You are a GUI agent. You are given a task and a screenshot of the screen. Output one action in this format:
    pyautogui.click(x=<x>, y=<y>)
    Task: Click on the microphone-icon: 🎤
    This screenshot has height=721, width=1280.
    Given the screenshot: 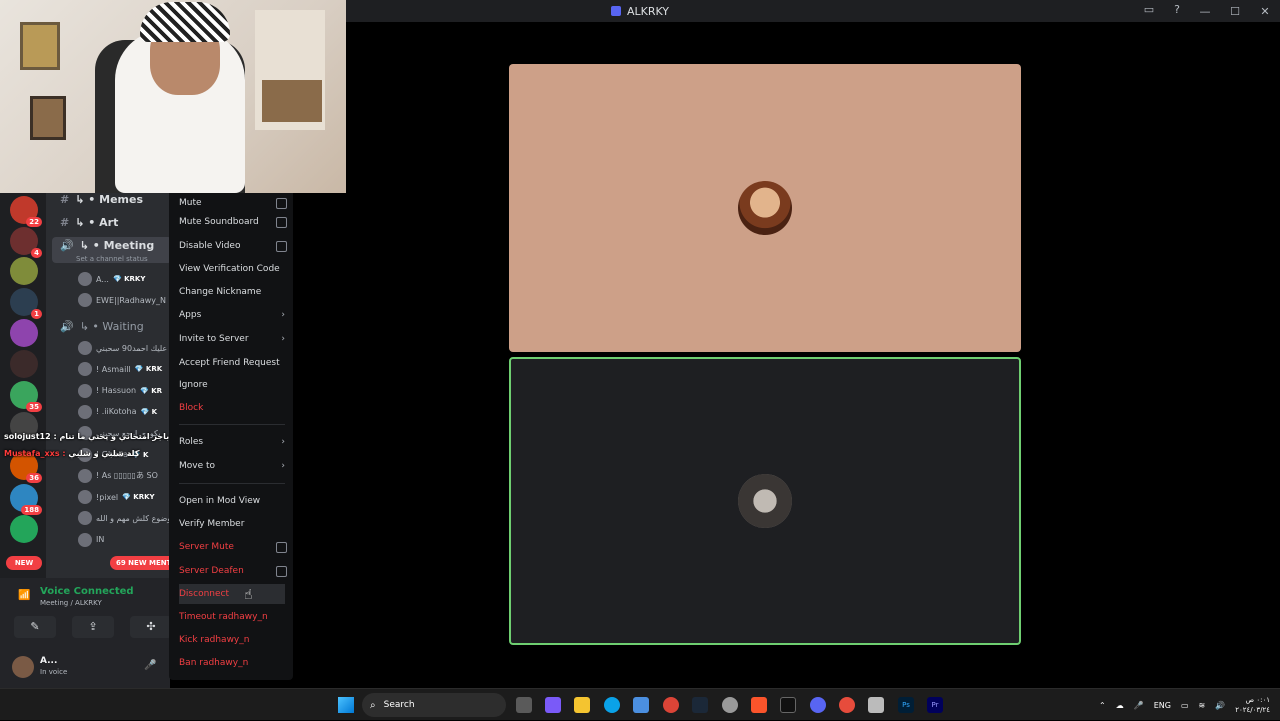 What is the action you would take?
    pyautogui.click(x=150, y=665)
    